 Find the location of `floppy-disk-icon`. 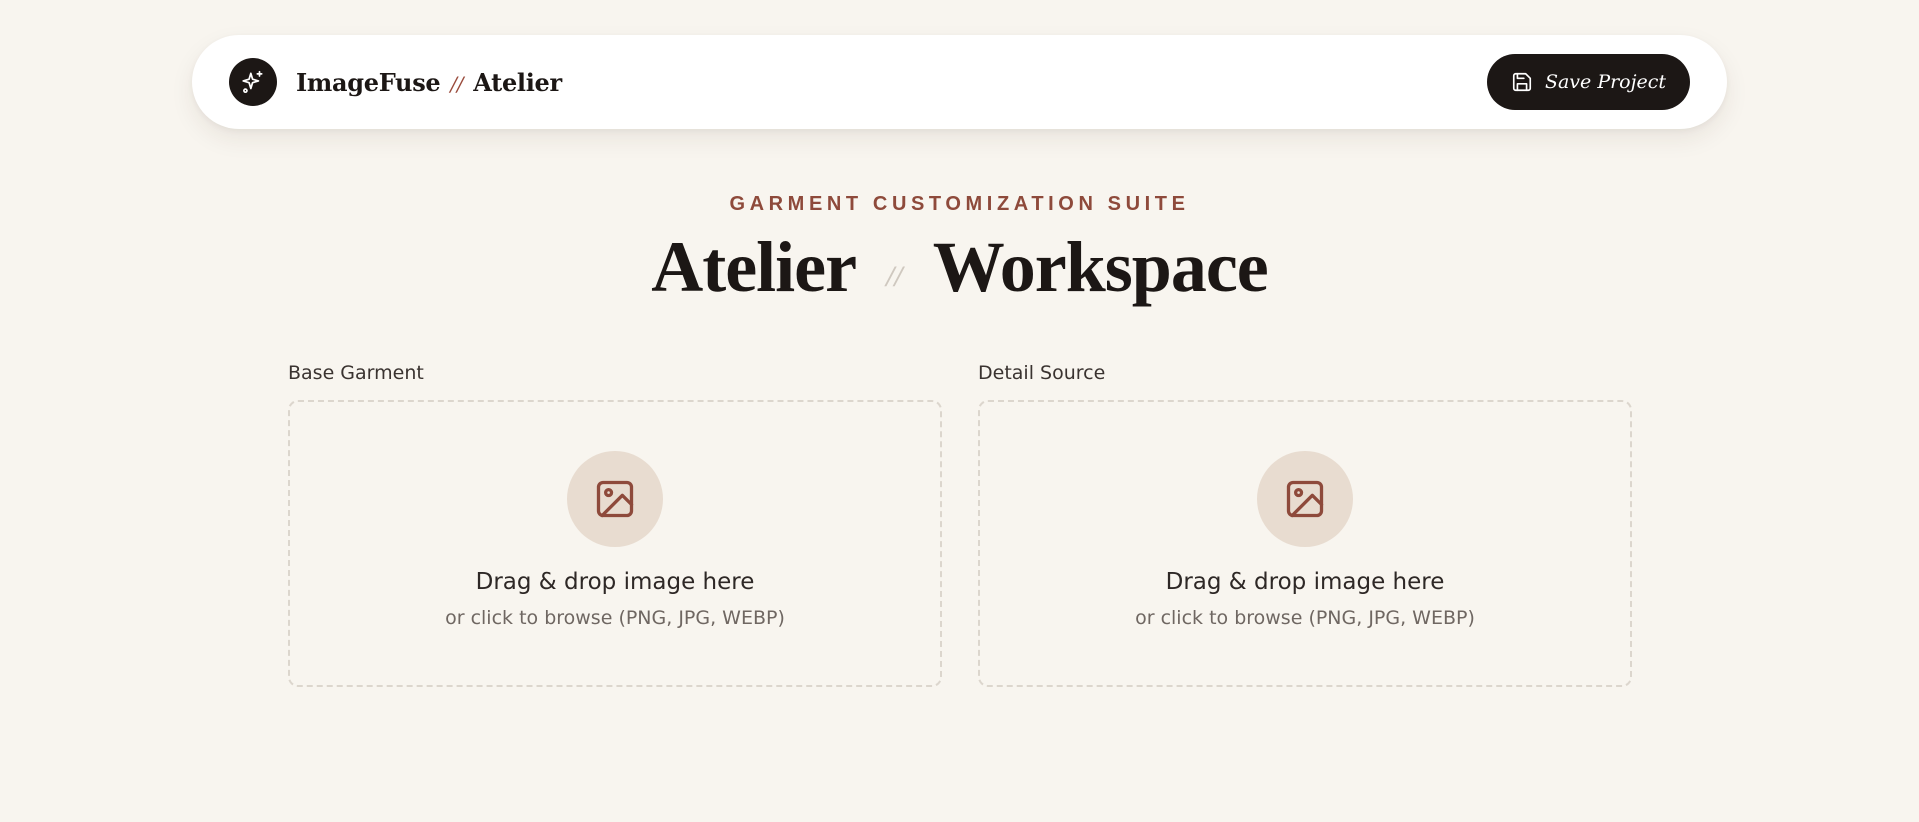

floppy-disk-icon is located at coordinates (1522, 82).